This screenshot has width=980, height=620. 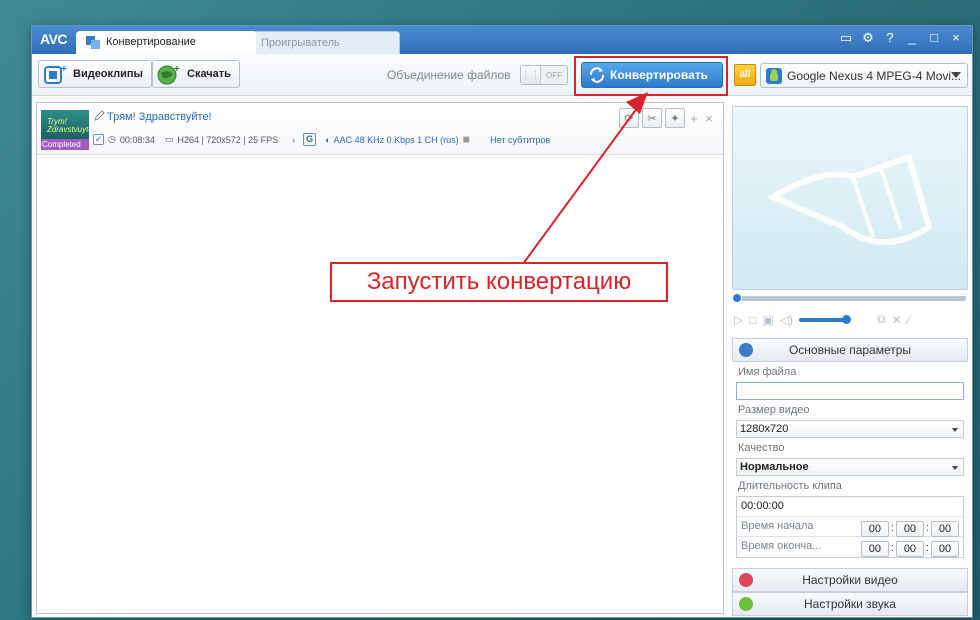 What do you see at coordinates (209, 74) in the screenshot?
I see `download-label: Скачать` at bounding box center [209, 74].